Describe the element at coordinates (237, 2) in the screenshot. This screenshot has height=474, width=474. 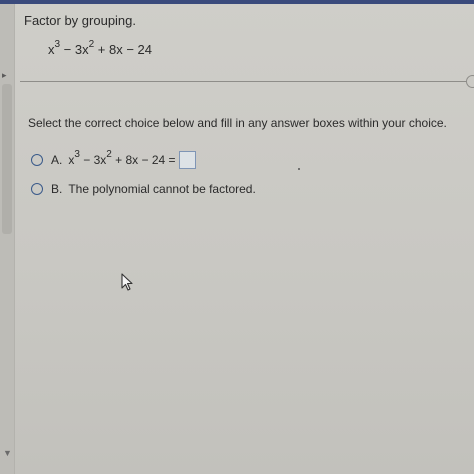
I see `top-bar` at that location.